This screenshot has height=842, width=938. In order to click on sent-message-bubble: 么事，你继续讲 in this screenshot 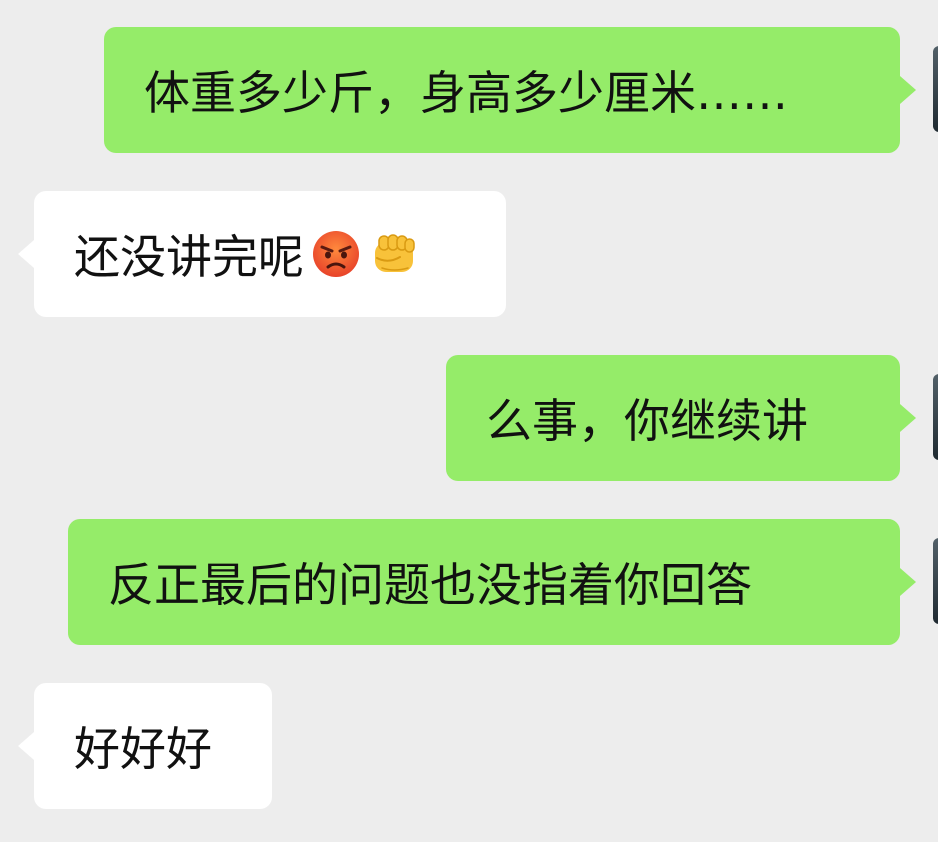, I will do `click(681, 418)`.